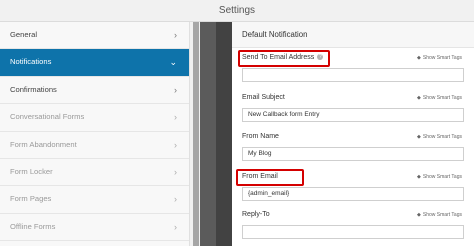  Describe the element at coordinates (47, 117) in the screenshot. I see `sidebar-item-label: Conversational Forms` at that location.